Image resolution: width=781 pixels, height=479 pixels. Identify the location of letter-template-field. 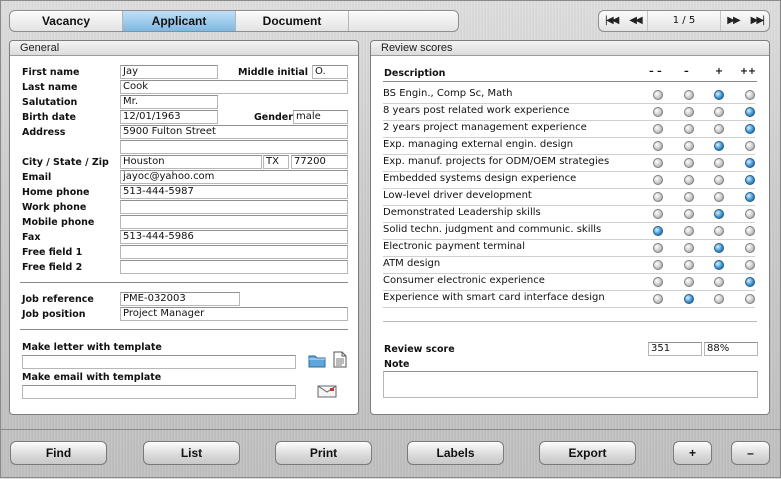
(159, 362).